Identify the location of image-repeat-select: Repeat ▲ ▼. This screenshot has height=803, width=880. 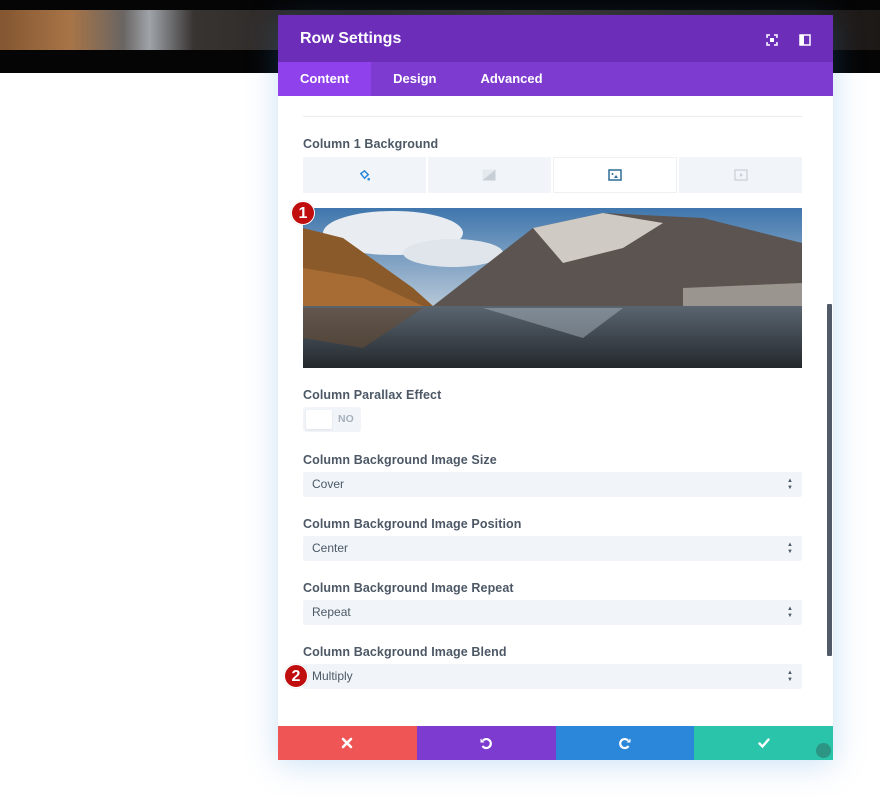
(552, 612).